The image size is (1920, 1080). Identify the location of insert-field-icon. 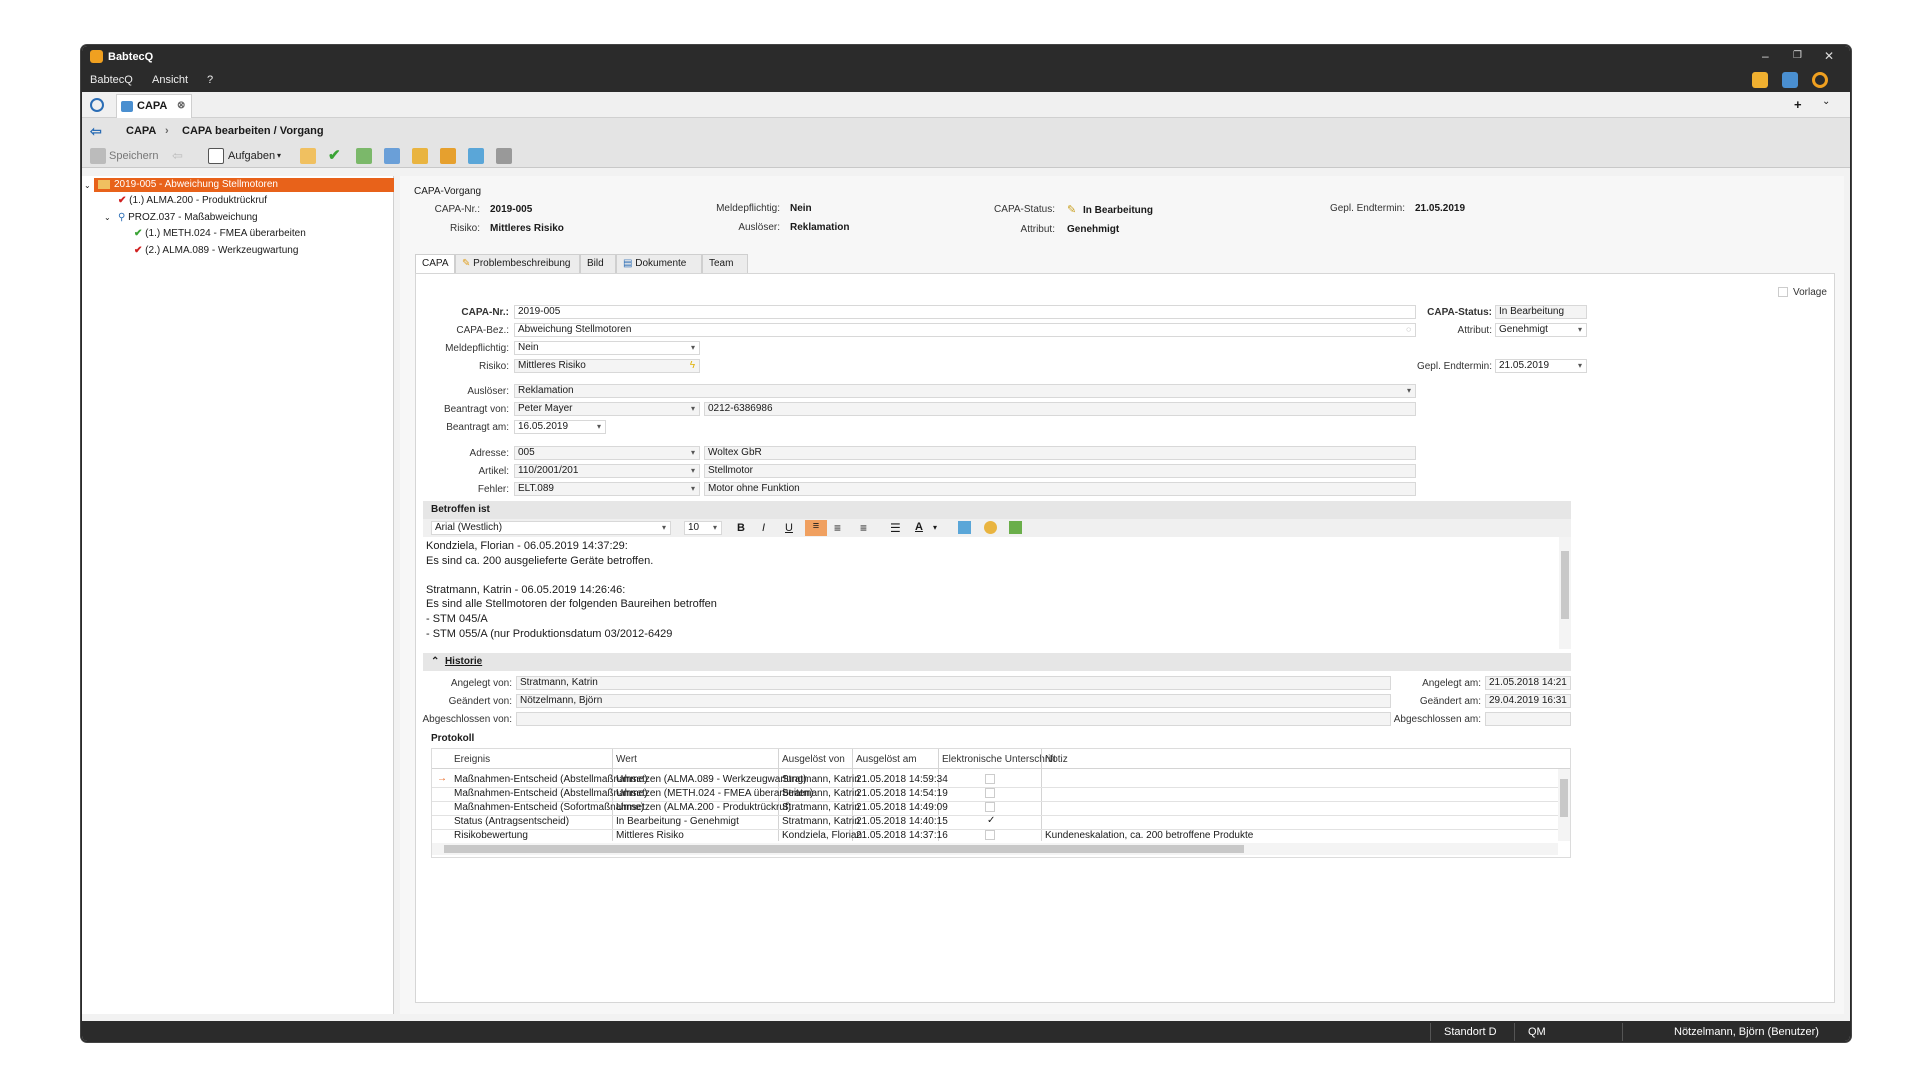
(1015, 527).